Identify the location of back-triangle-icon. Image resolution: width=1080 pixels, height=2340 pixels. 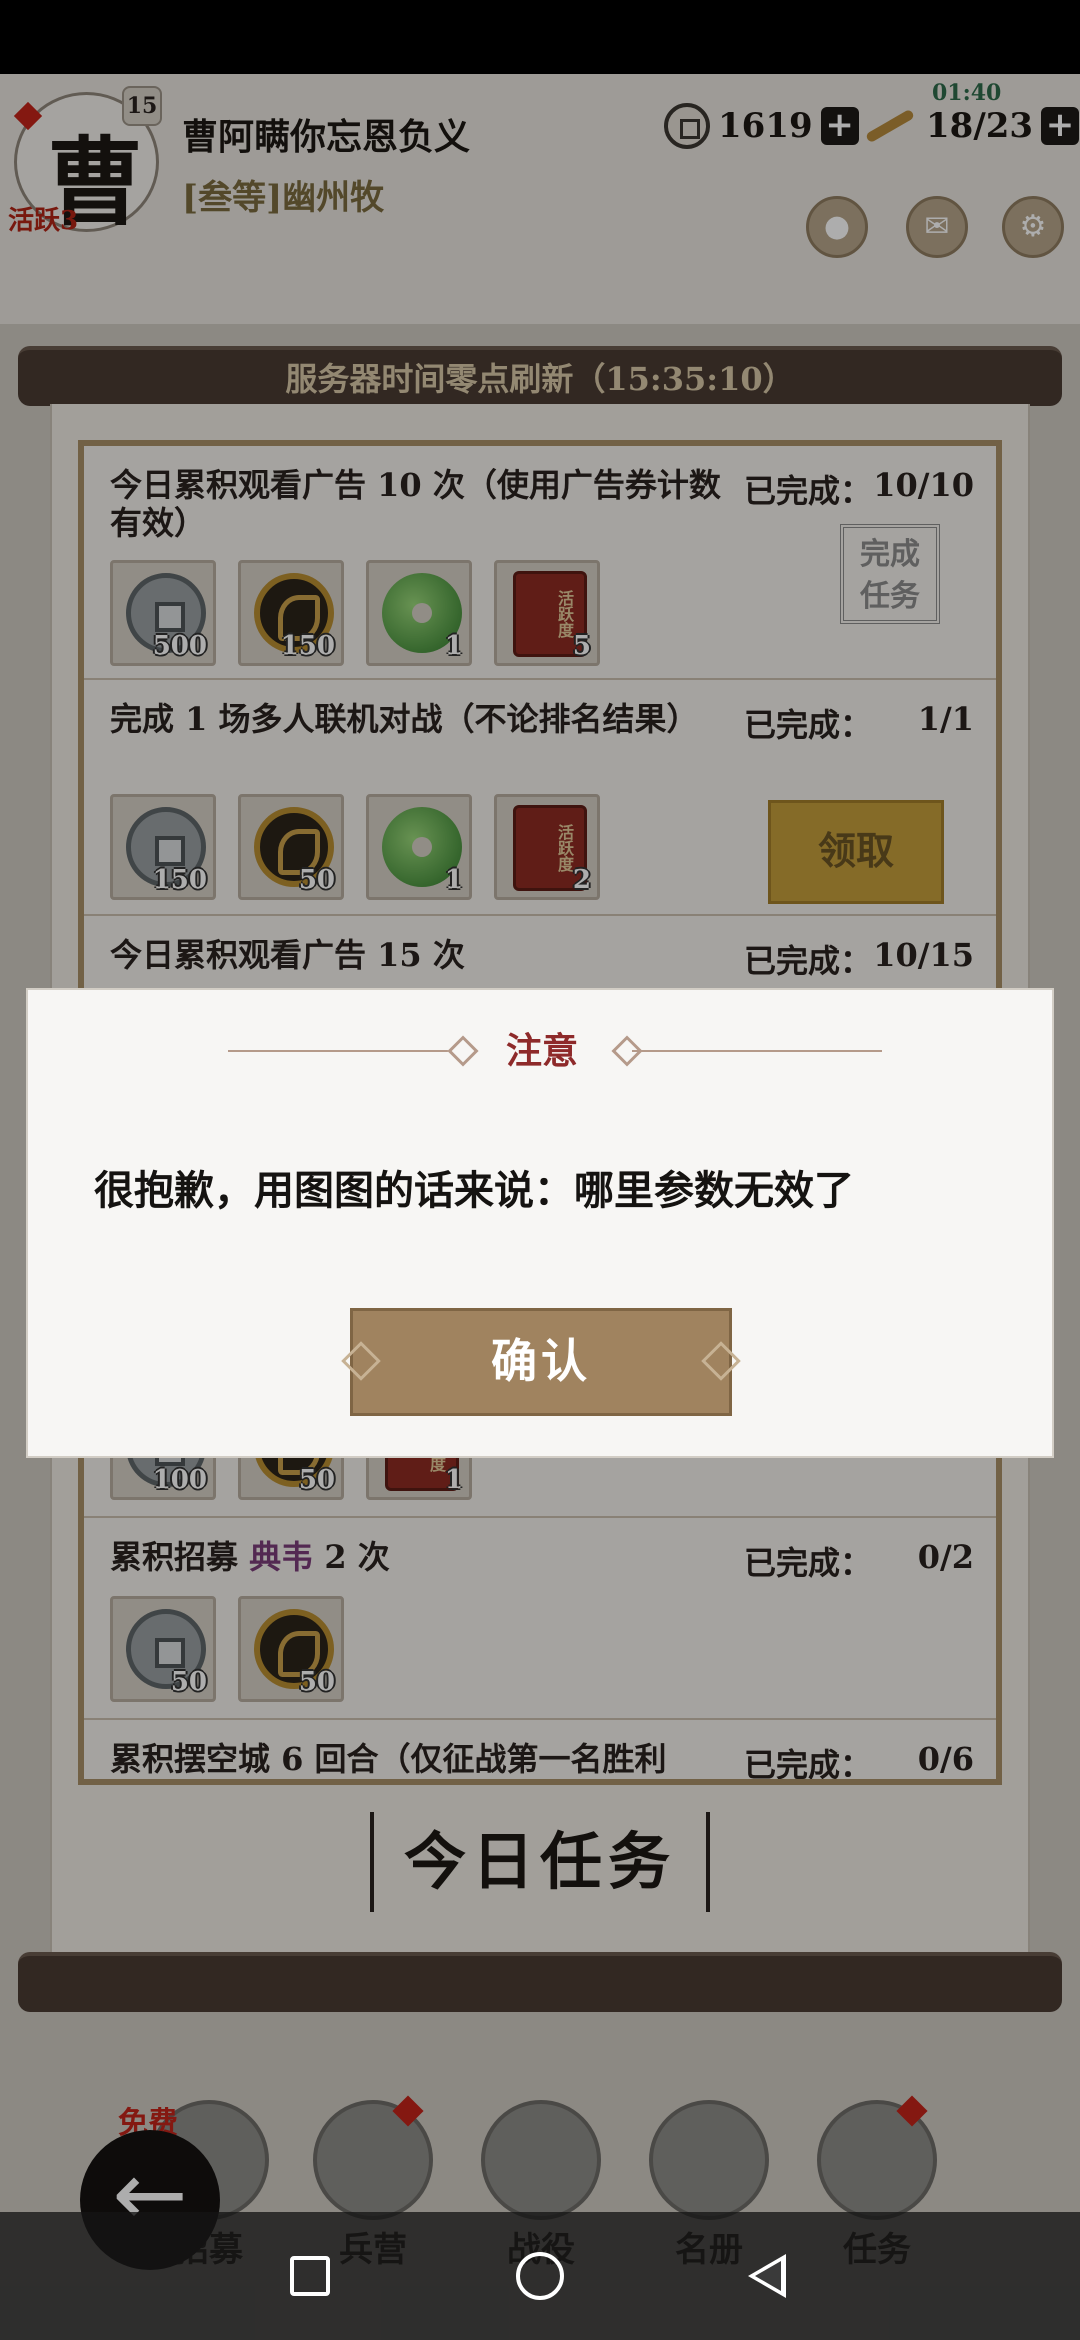
(767, 2276).